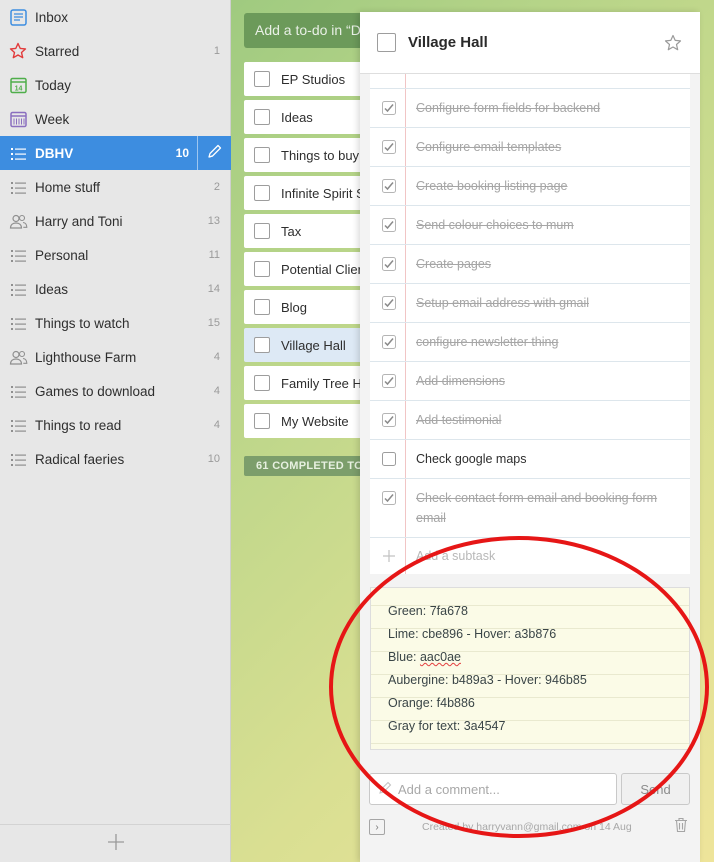 This screenshot has width=714, height=862. What do you see at coordinates (309, 117) in the screenshot?
I see `todo-item: Ideas` at bounding box center [309, 117].